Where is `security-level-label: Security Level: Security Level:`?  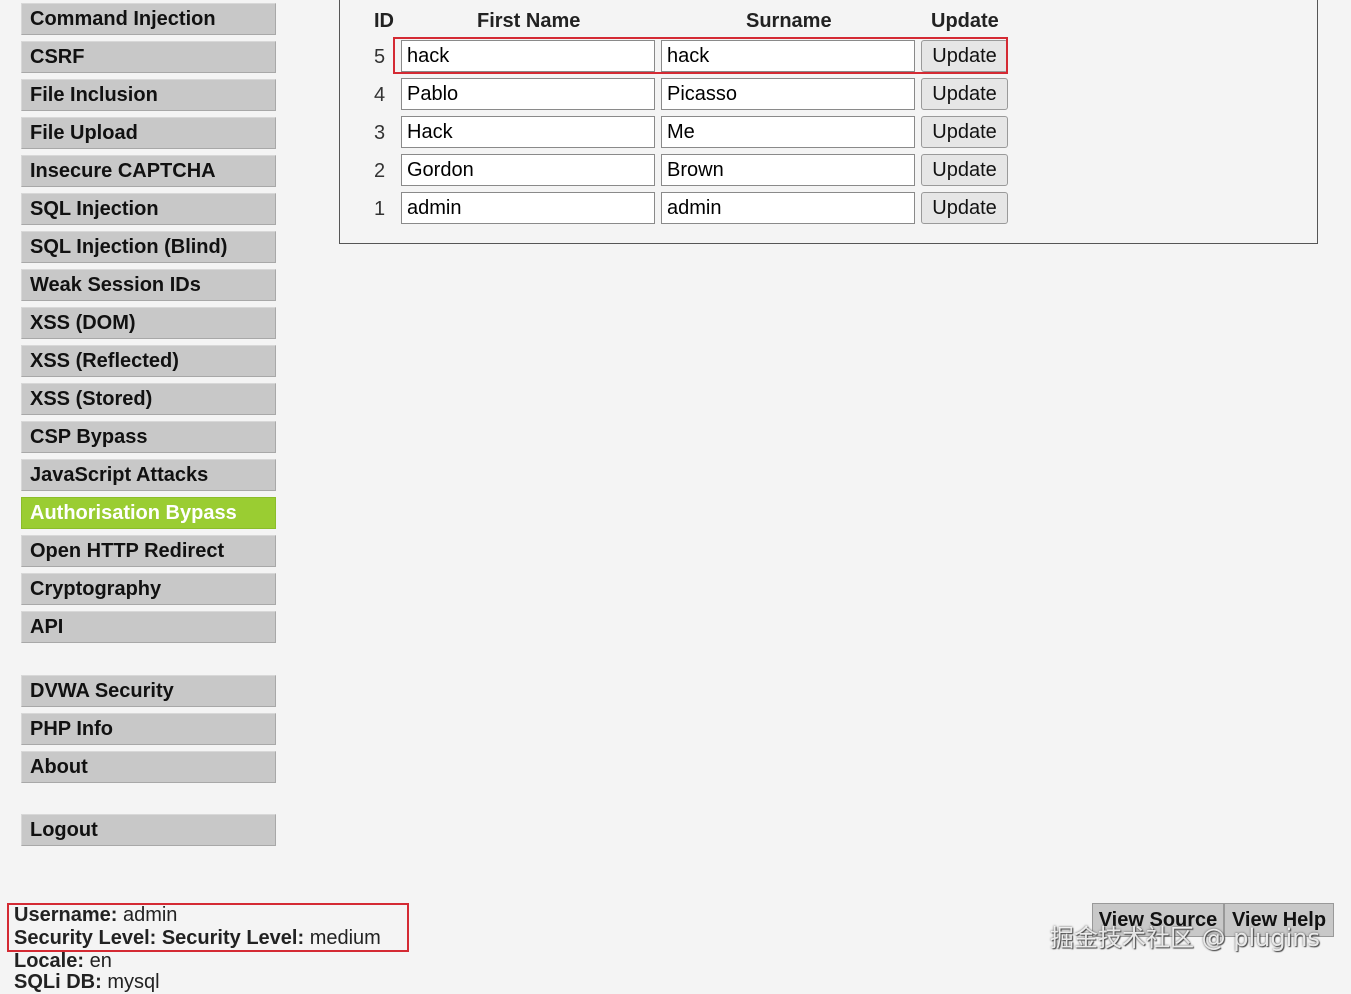
security-level-label: Security Level: Security Level: is located at coordinates (159, 938).